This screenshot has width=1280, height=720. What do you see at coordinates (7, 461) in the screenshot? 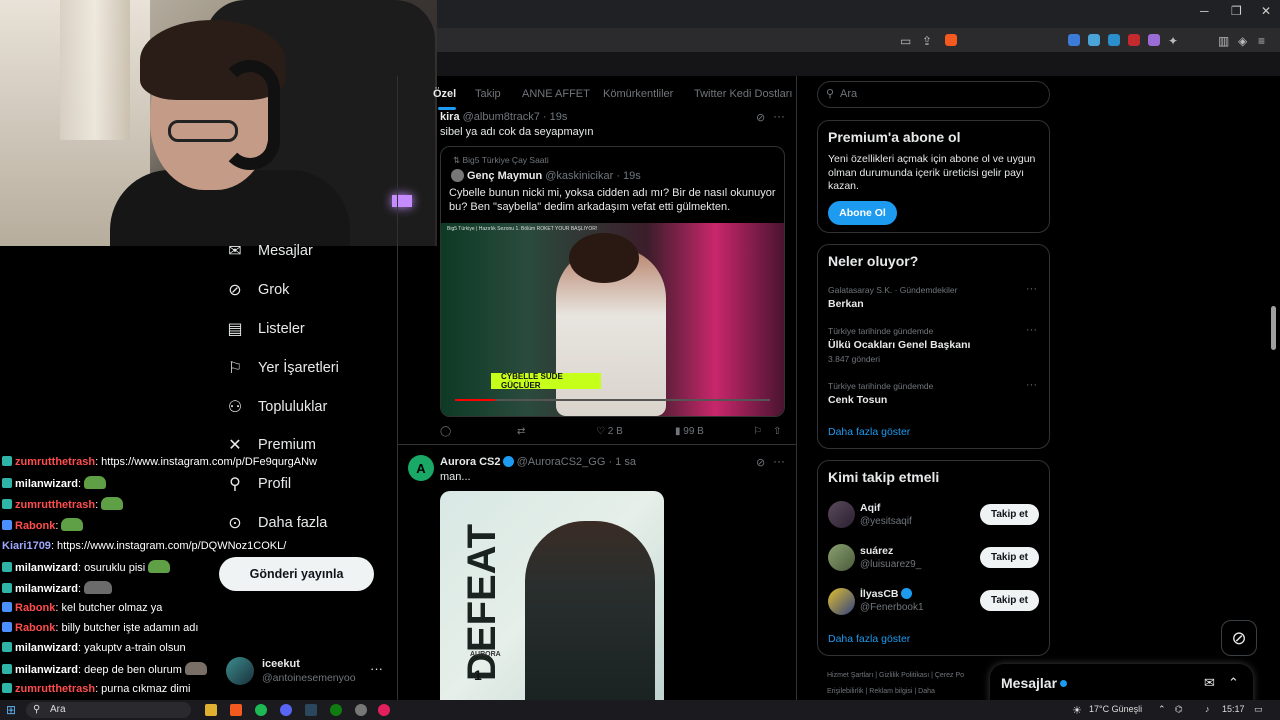
I see `badge-icon` at bounding box center [7, 461].